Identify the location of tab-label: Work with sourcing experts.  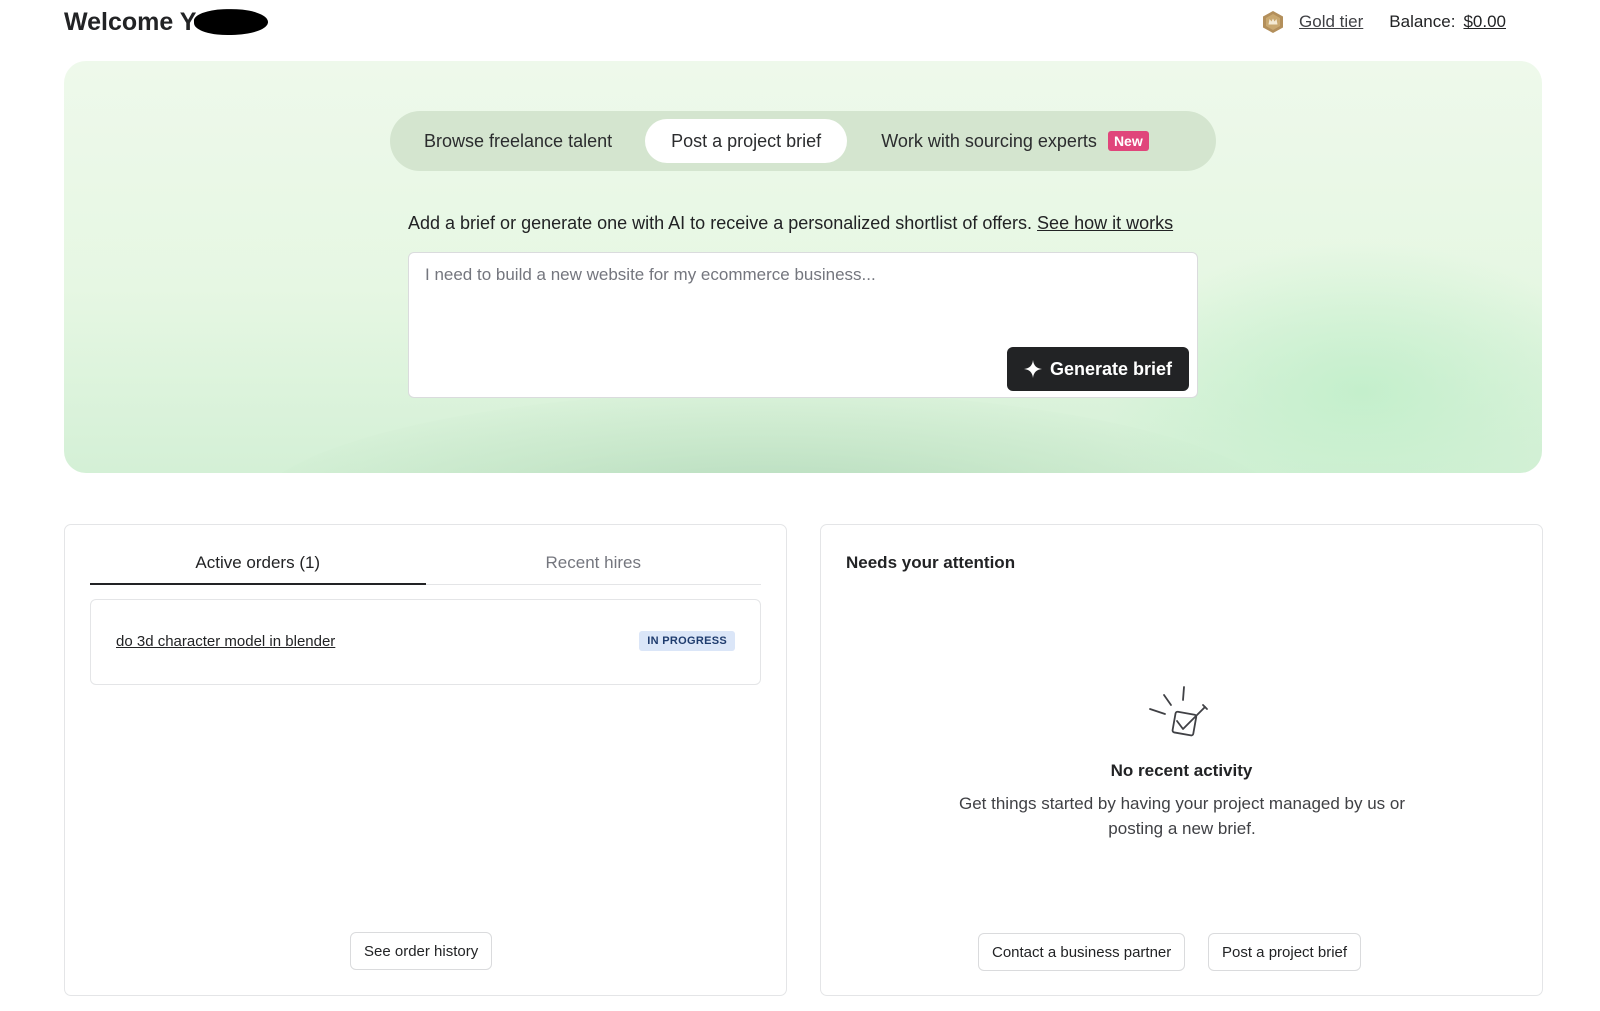
(989, 140).